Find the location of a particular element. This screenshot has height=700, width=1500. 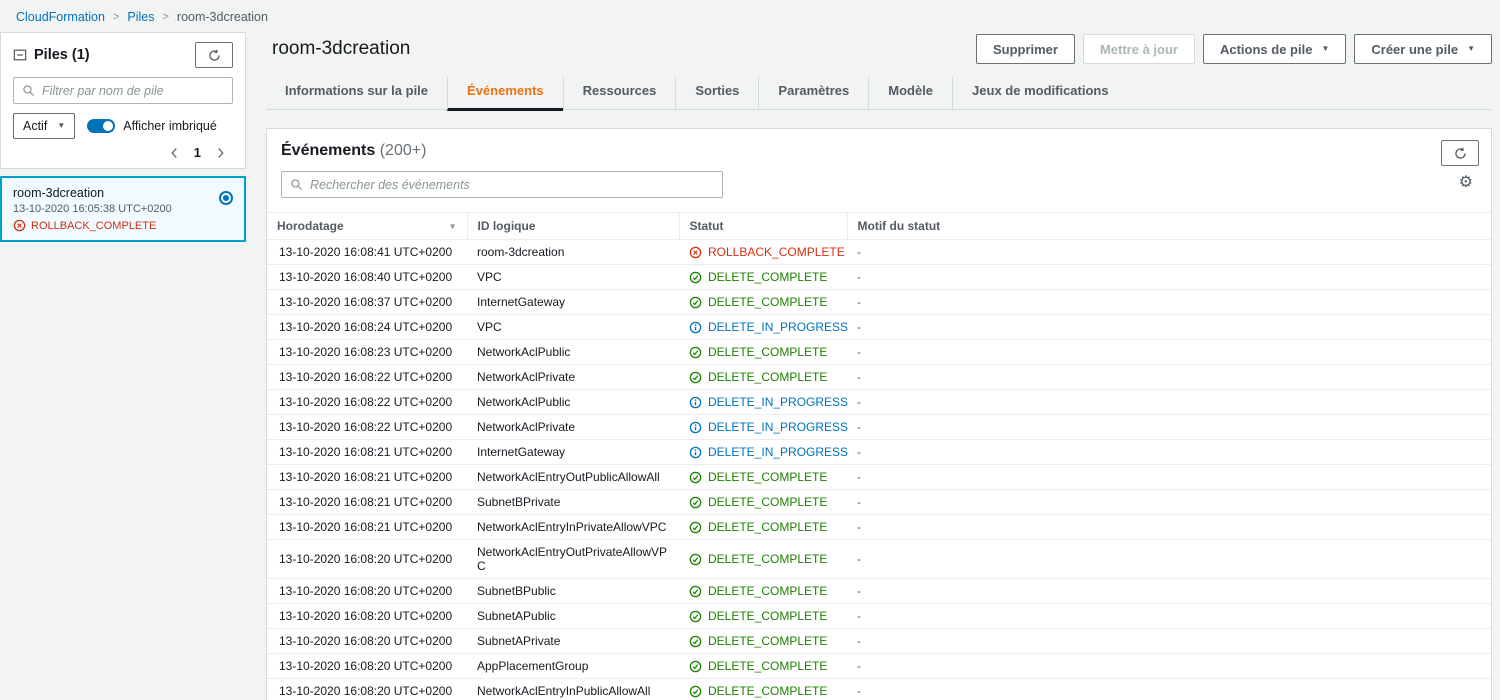

refresh-icon is located at coordinates (1460, 153).